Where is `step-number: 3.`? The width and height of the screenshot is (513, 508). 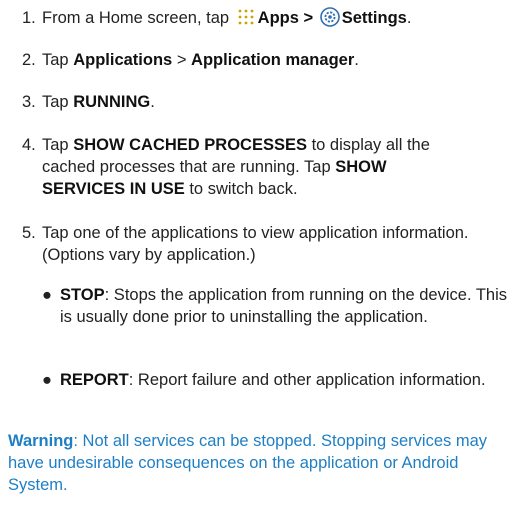 step-number: 3. is located at coordinates (29, 102).